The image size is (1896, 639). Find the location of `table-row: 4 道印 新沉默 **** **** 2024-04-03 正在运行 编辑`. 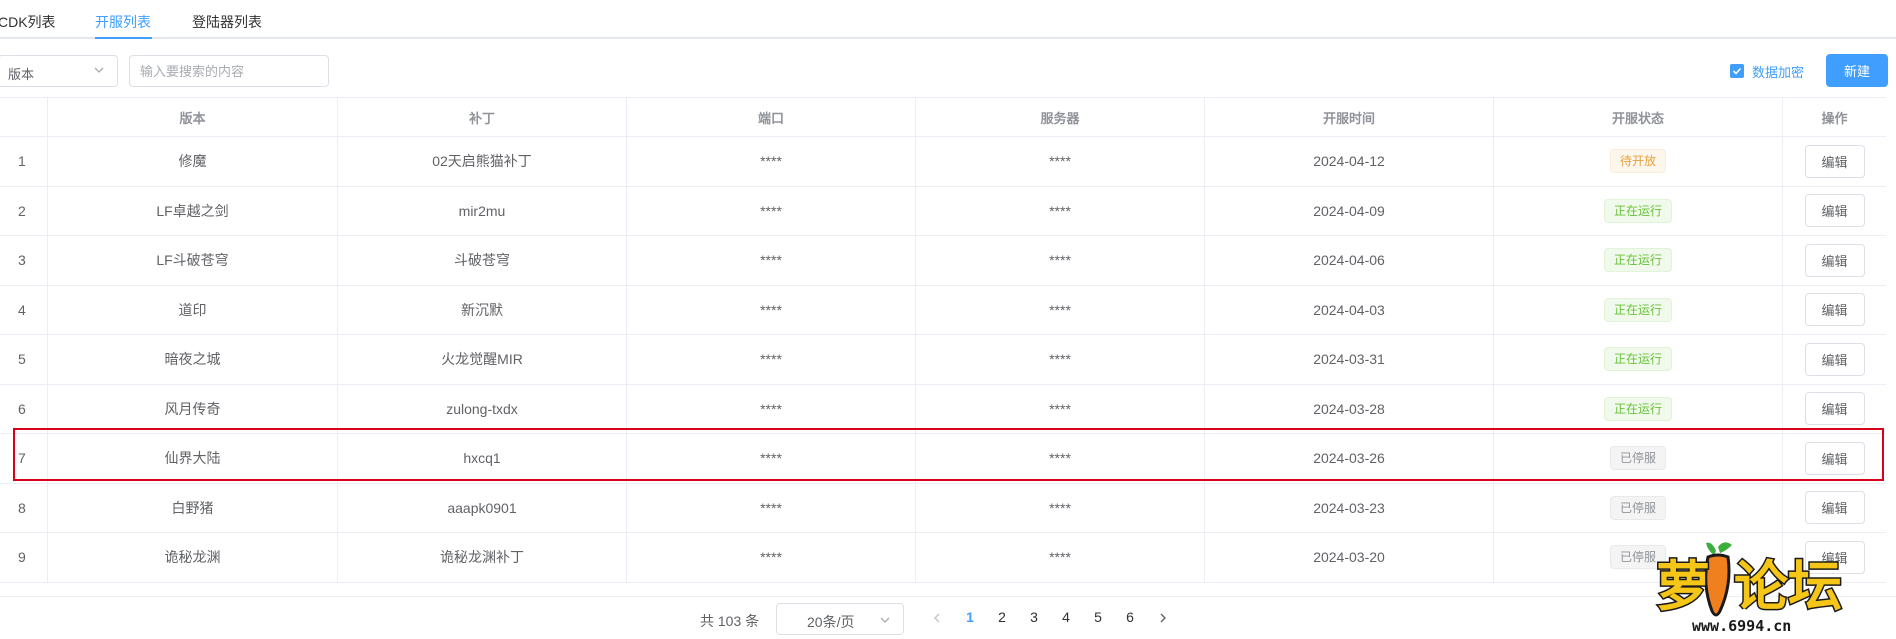

table-row: 4 道印 新沉默 **** **** 2024-04-03 正在运行 编辑 is located at coordinates (943, 310).